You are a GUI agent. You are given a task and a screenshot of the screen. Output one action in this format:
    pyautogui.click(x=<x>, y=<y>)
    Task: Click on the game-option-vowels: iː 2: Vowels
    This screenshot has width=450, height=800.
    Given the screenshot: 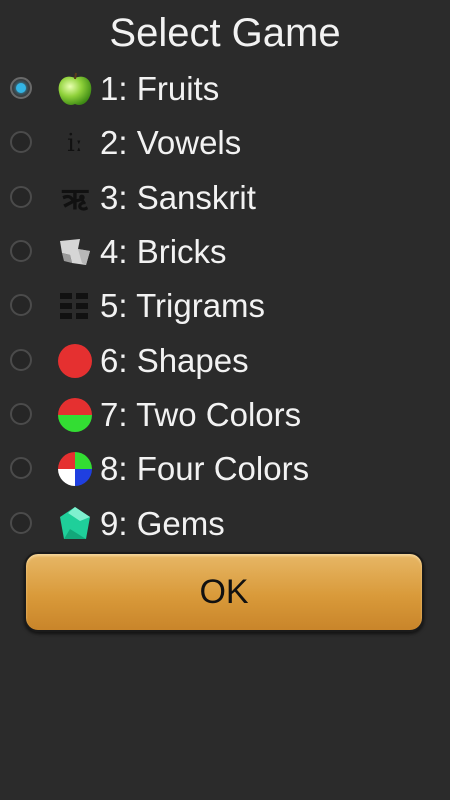 What is the action you would take?
    pyautogui.click(x=225, y=143)
    